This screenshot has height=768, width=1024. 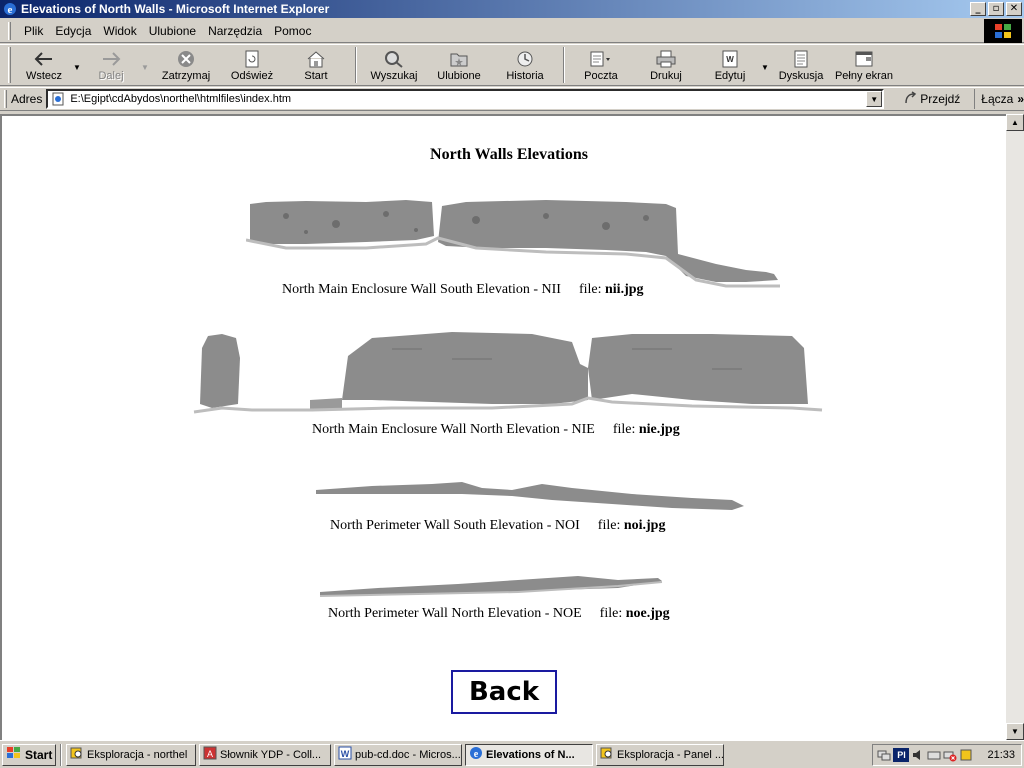 What do you see at coordinates (901, 755) in the screenshot?
I see `language-indicator: Pl` at bounding box center [901, 755].